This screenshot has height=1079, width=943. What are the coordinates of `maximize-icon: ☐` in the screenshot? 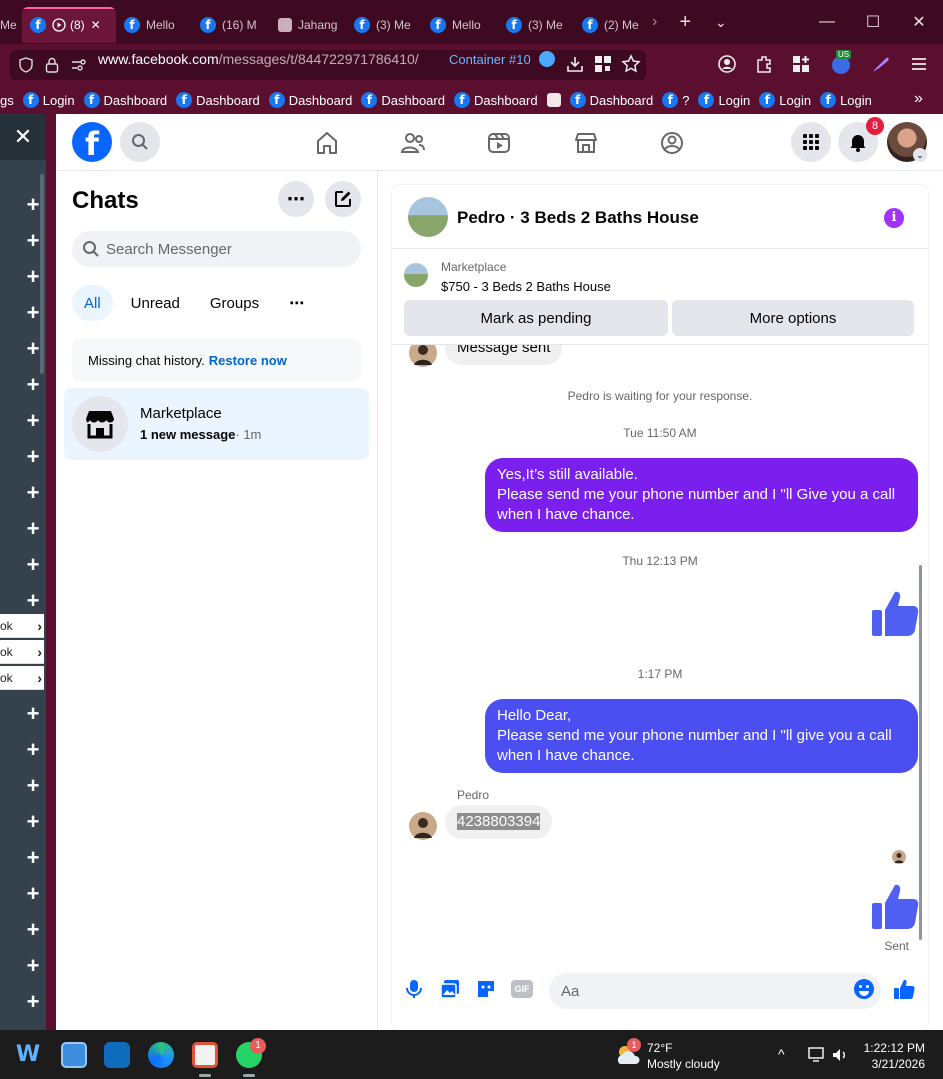 It's located at (873, 22).